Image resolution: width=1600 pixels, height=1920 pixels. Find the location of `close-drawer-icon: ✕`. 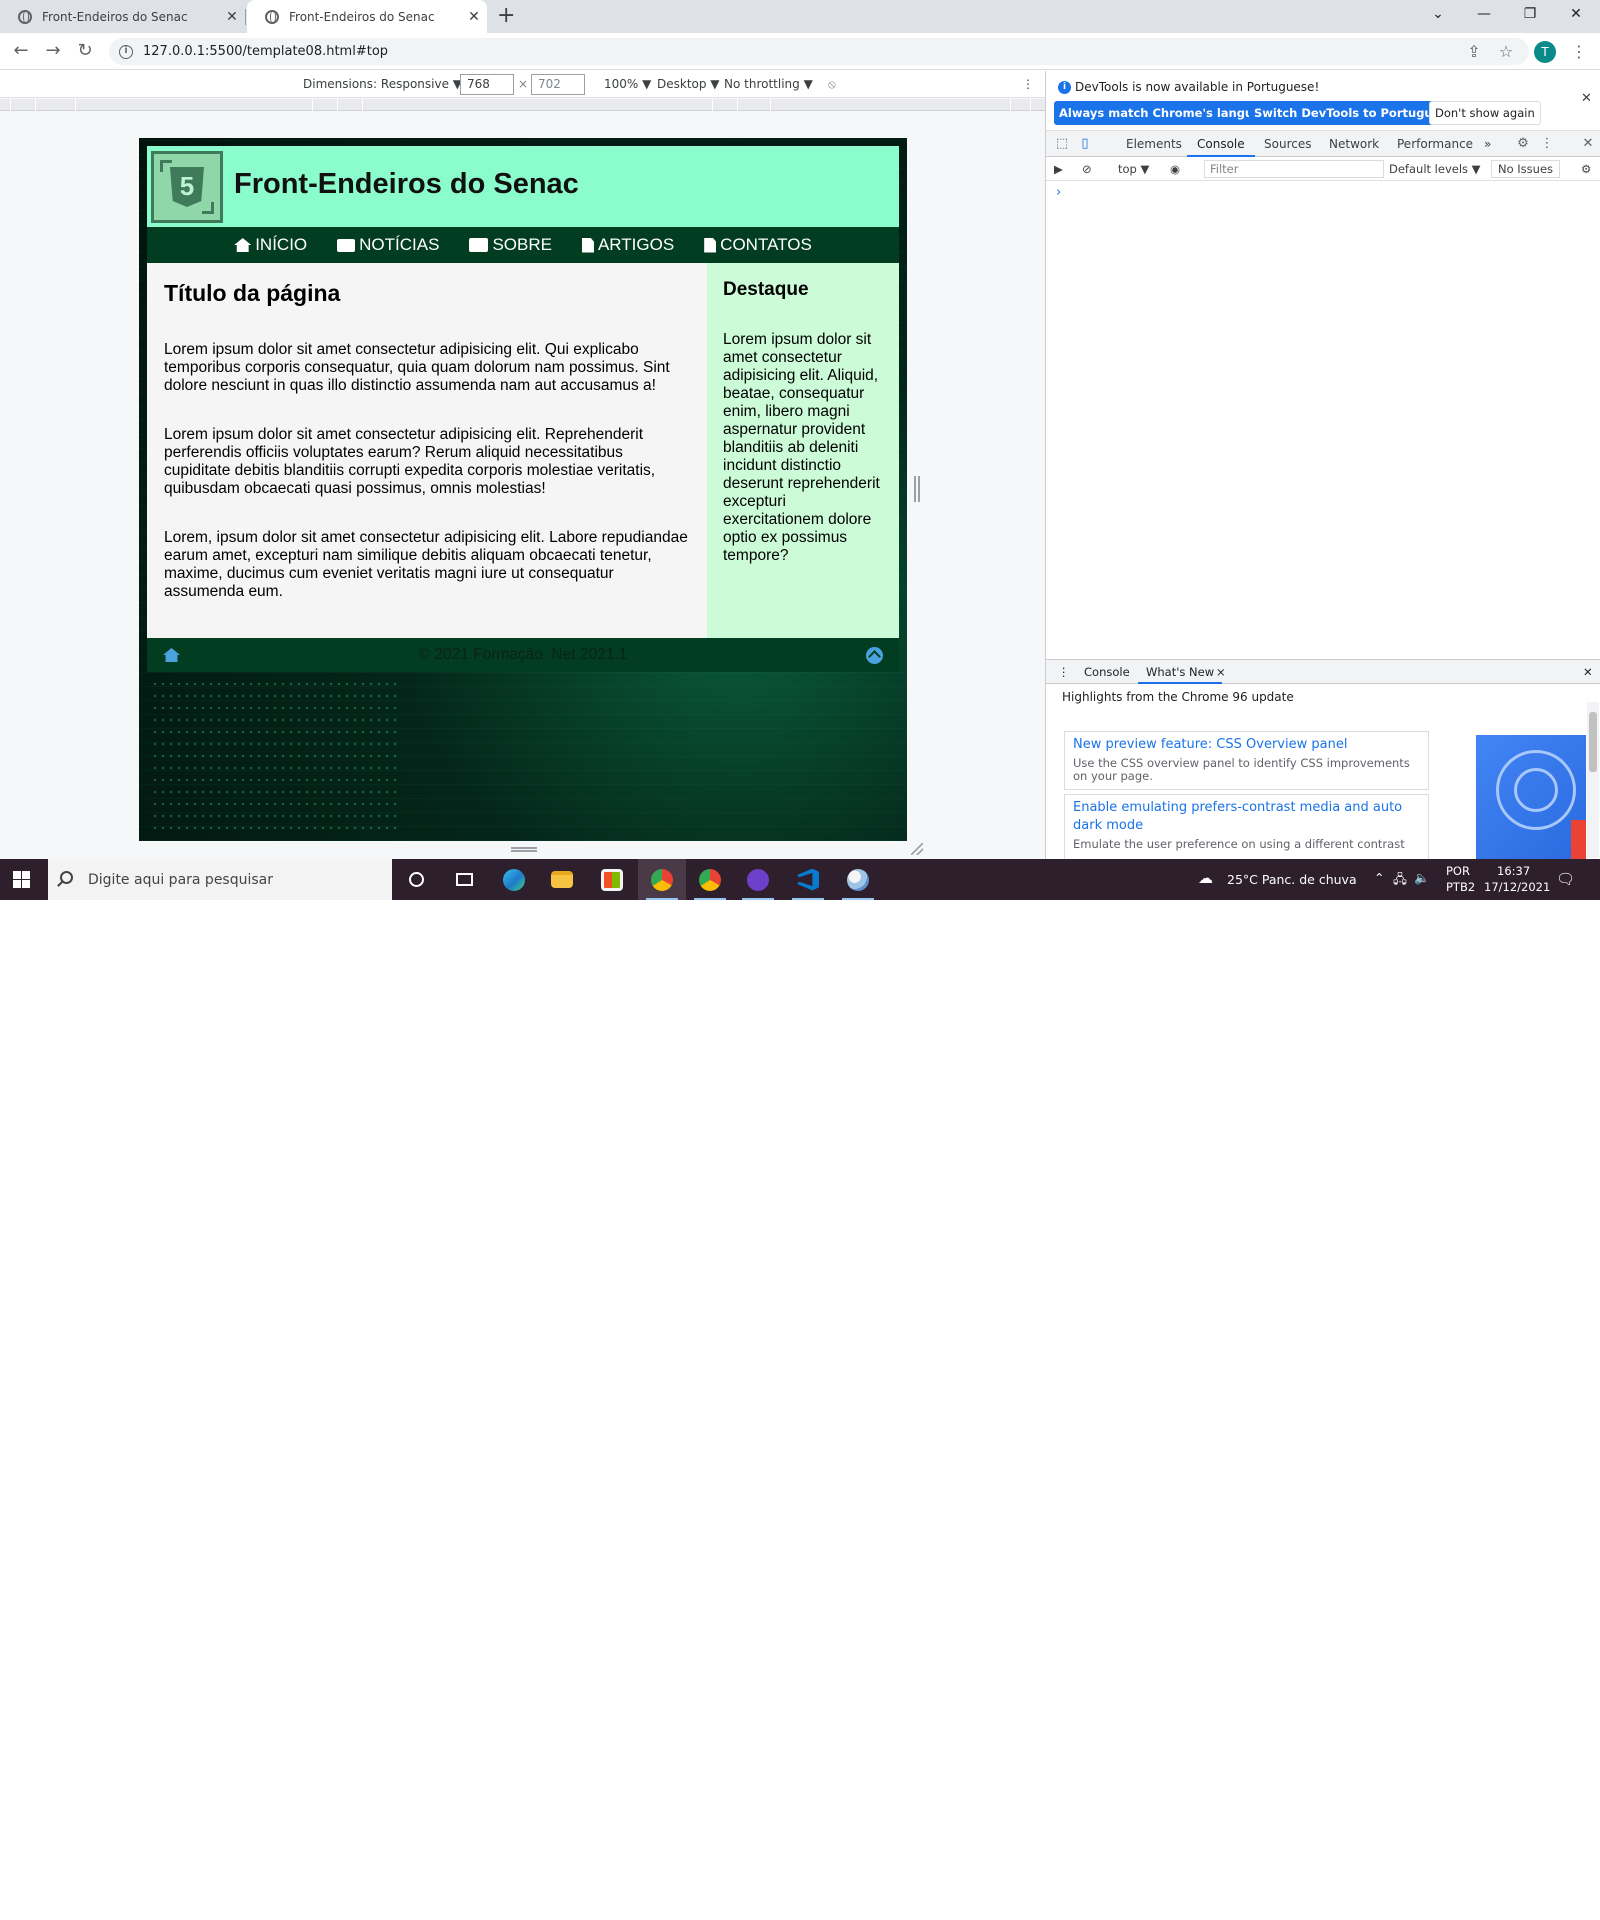

close-drawer-icon: ✕ is located at coordinates (1588, 672).